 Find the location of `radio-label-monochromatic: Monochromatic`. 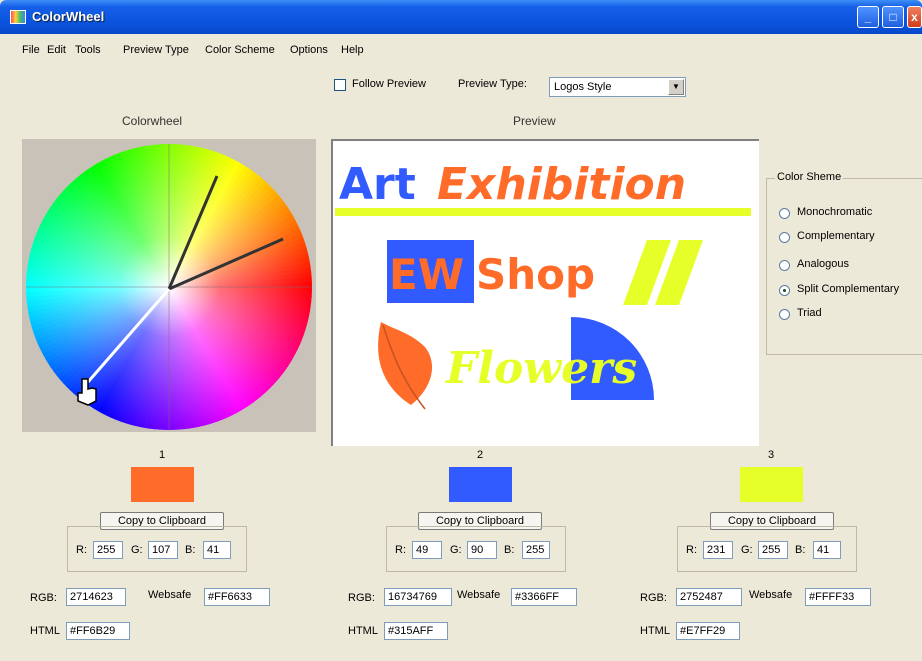

radio-label-monochromatic: Monochromatic is located at coordinates (834, 212).